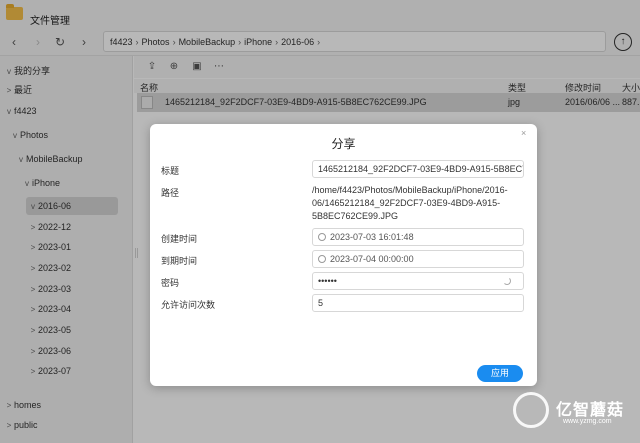  Describe the element at coordinates (136, 253) in the screenshot. I see `resize-handle` at that location.